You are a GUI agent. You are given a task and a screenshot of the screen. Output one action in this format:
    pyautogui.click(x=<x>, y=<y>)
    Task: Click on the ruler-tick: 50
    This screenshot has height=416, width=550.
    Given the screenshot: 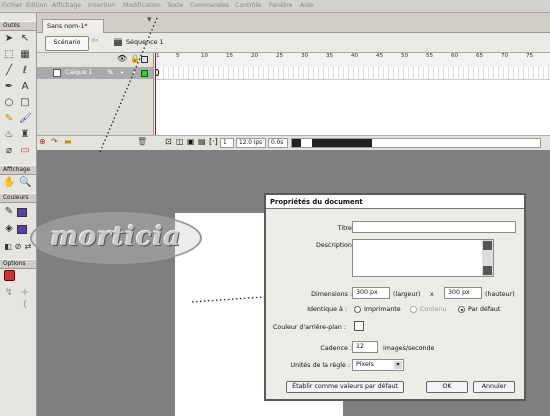 What is the action you would take?
    pyautogui.click(x=405, y=56)
    